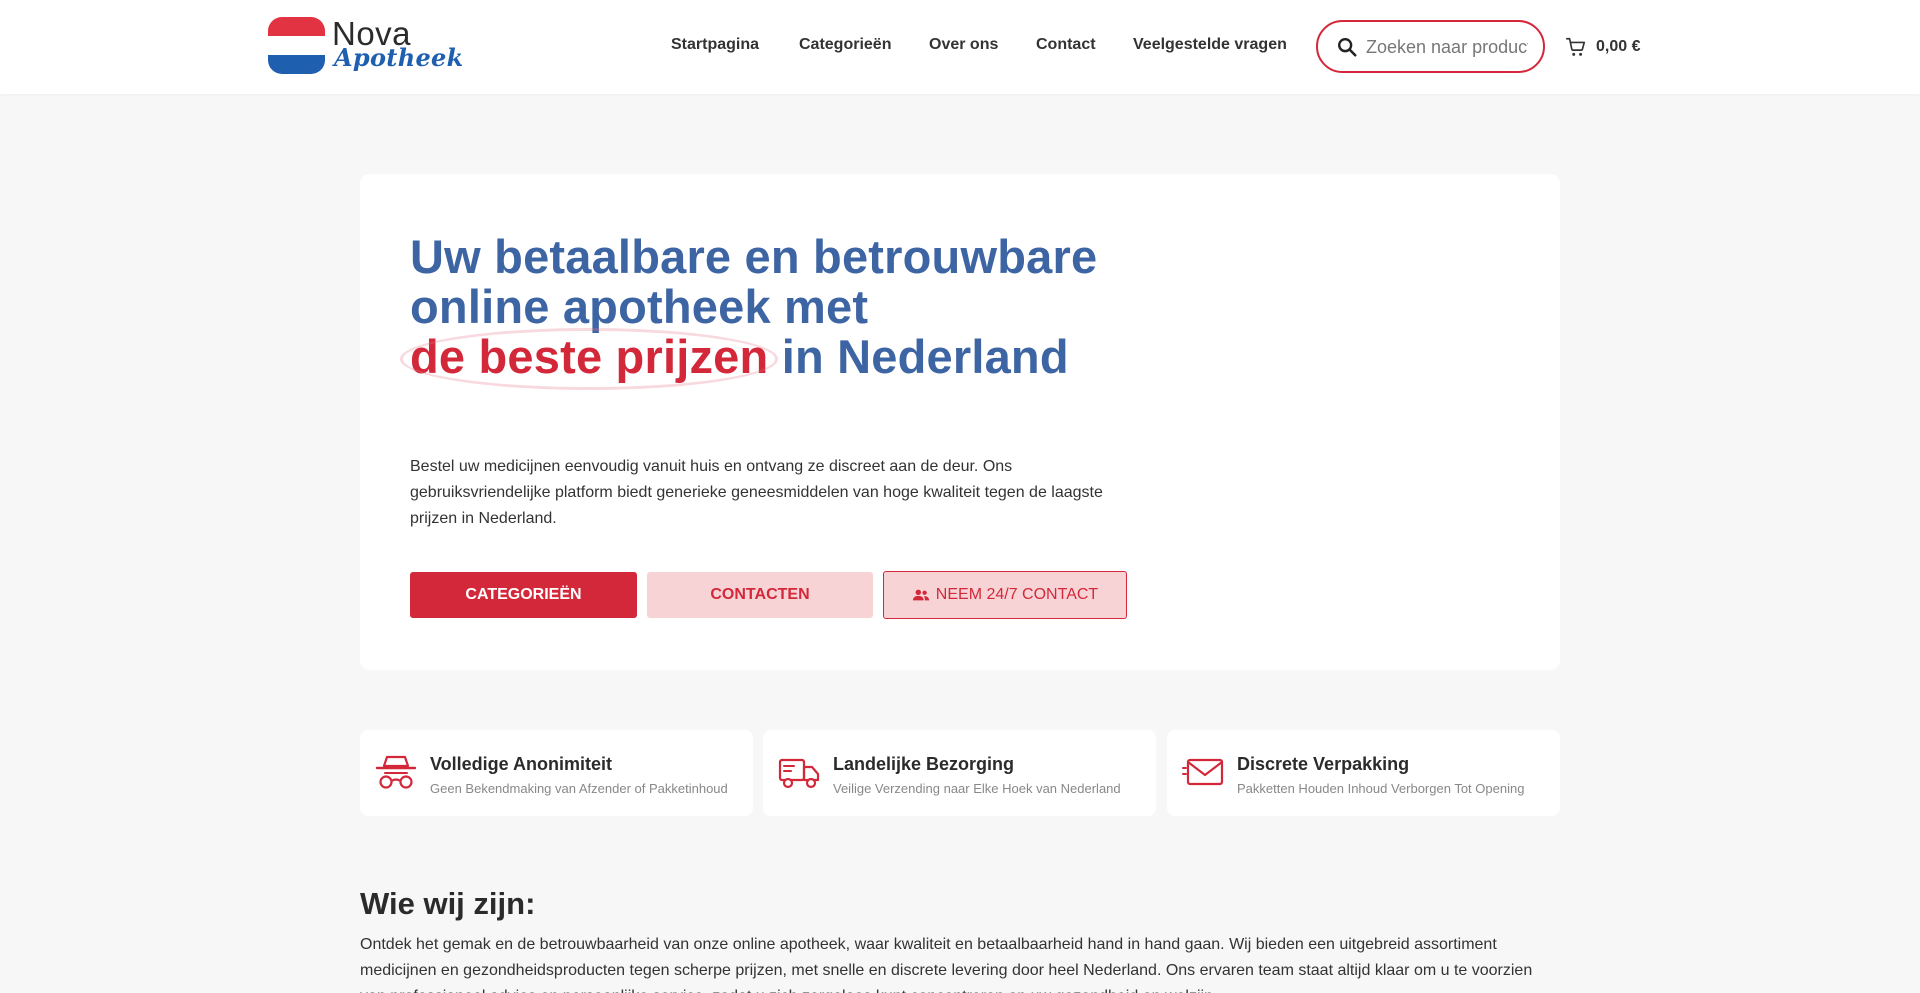 The image size is (1920, 993). Describe the element at coordinates (715, 45) in the screenshot. I see `nav-item-startpagina: Startpagina` at that location.